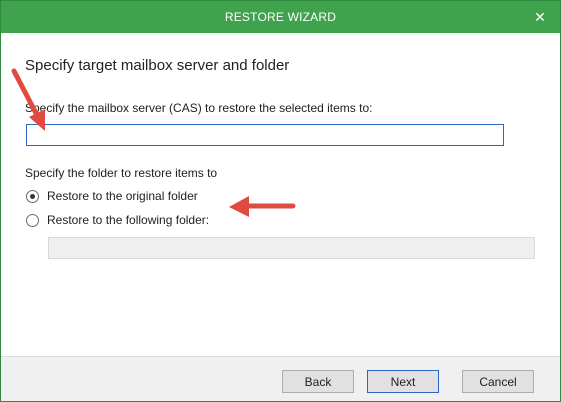 This screenshot has width=561, height=402. Describe the element at coordinates (318, 381) in the screenshot. I see `back-button: Back` at that location.